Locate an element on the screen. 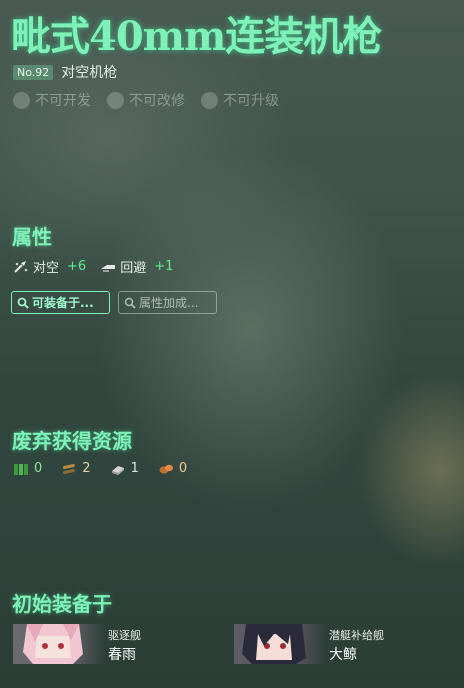 This screenshot has height=688, width=464. flag-label: 不可改修 is located at coordinates (157, 101).